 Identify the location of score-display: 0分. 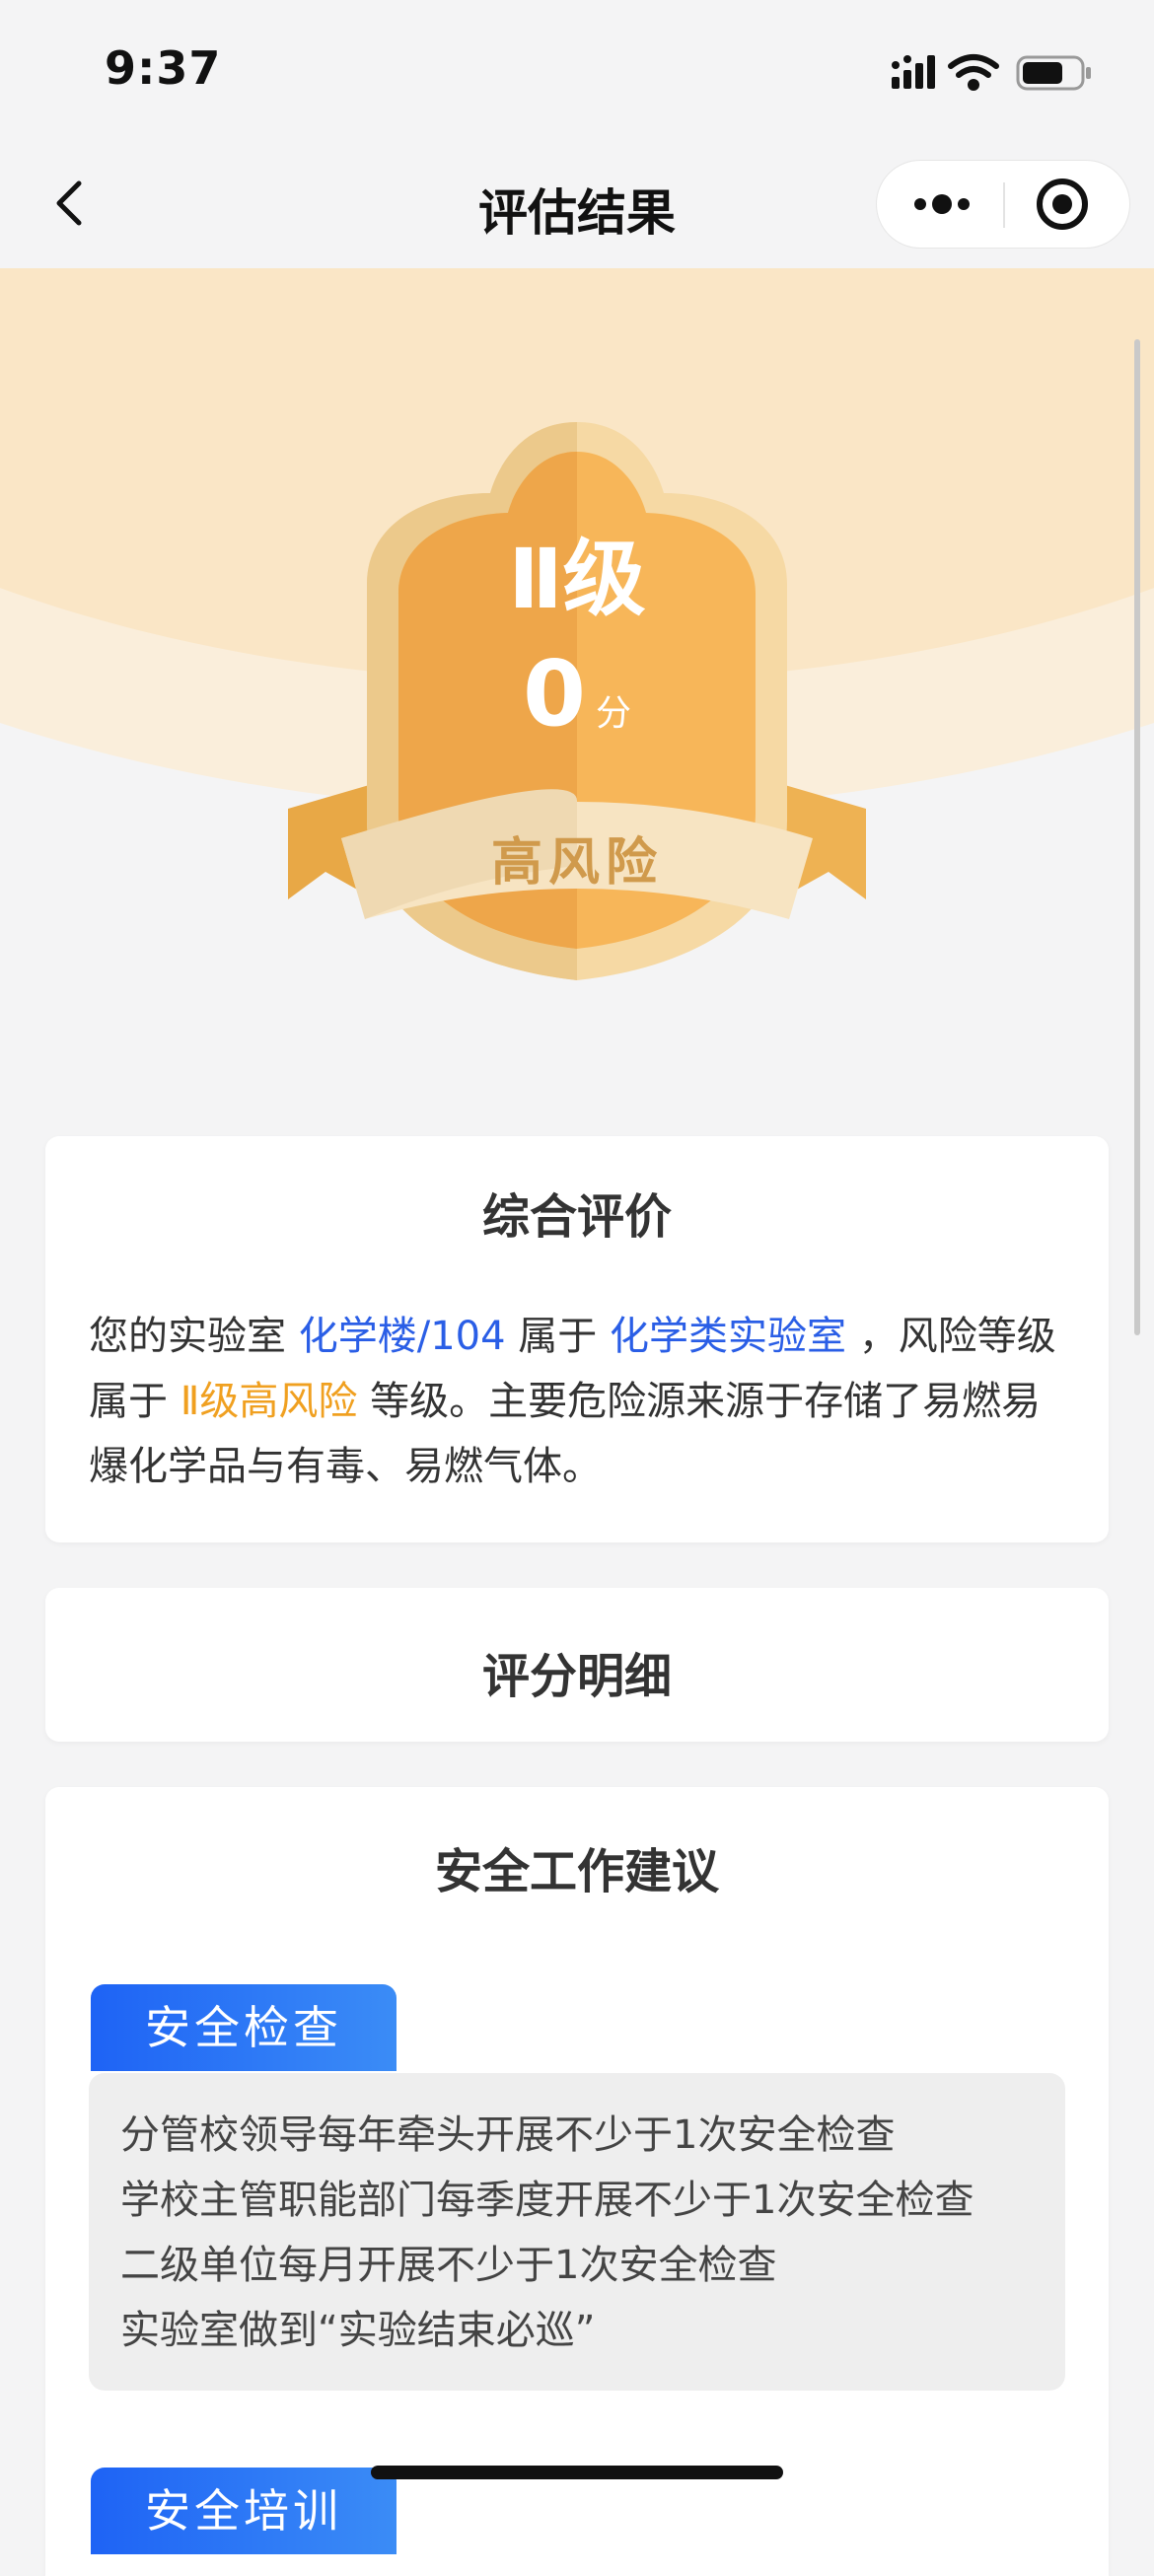
(577, 694).